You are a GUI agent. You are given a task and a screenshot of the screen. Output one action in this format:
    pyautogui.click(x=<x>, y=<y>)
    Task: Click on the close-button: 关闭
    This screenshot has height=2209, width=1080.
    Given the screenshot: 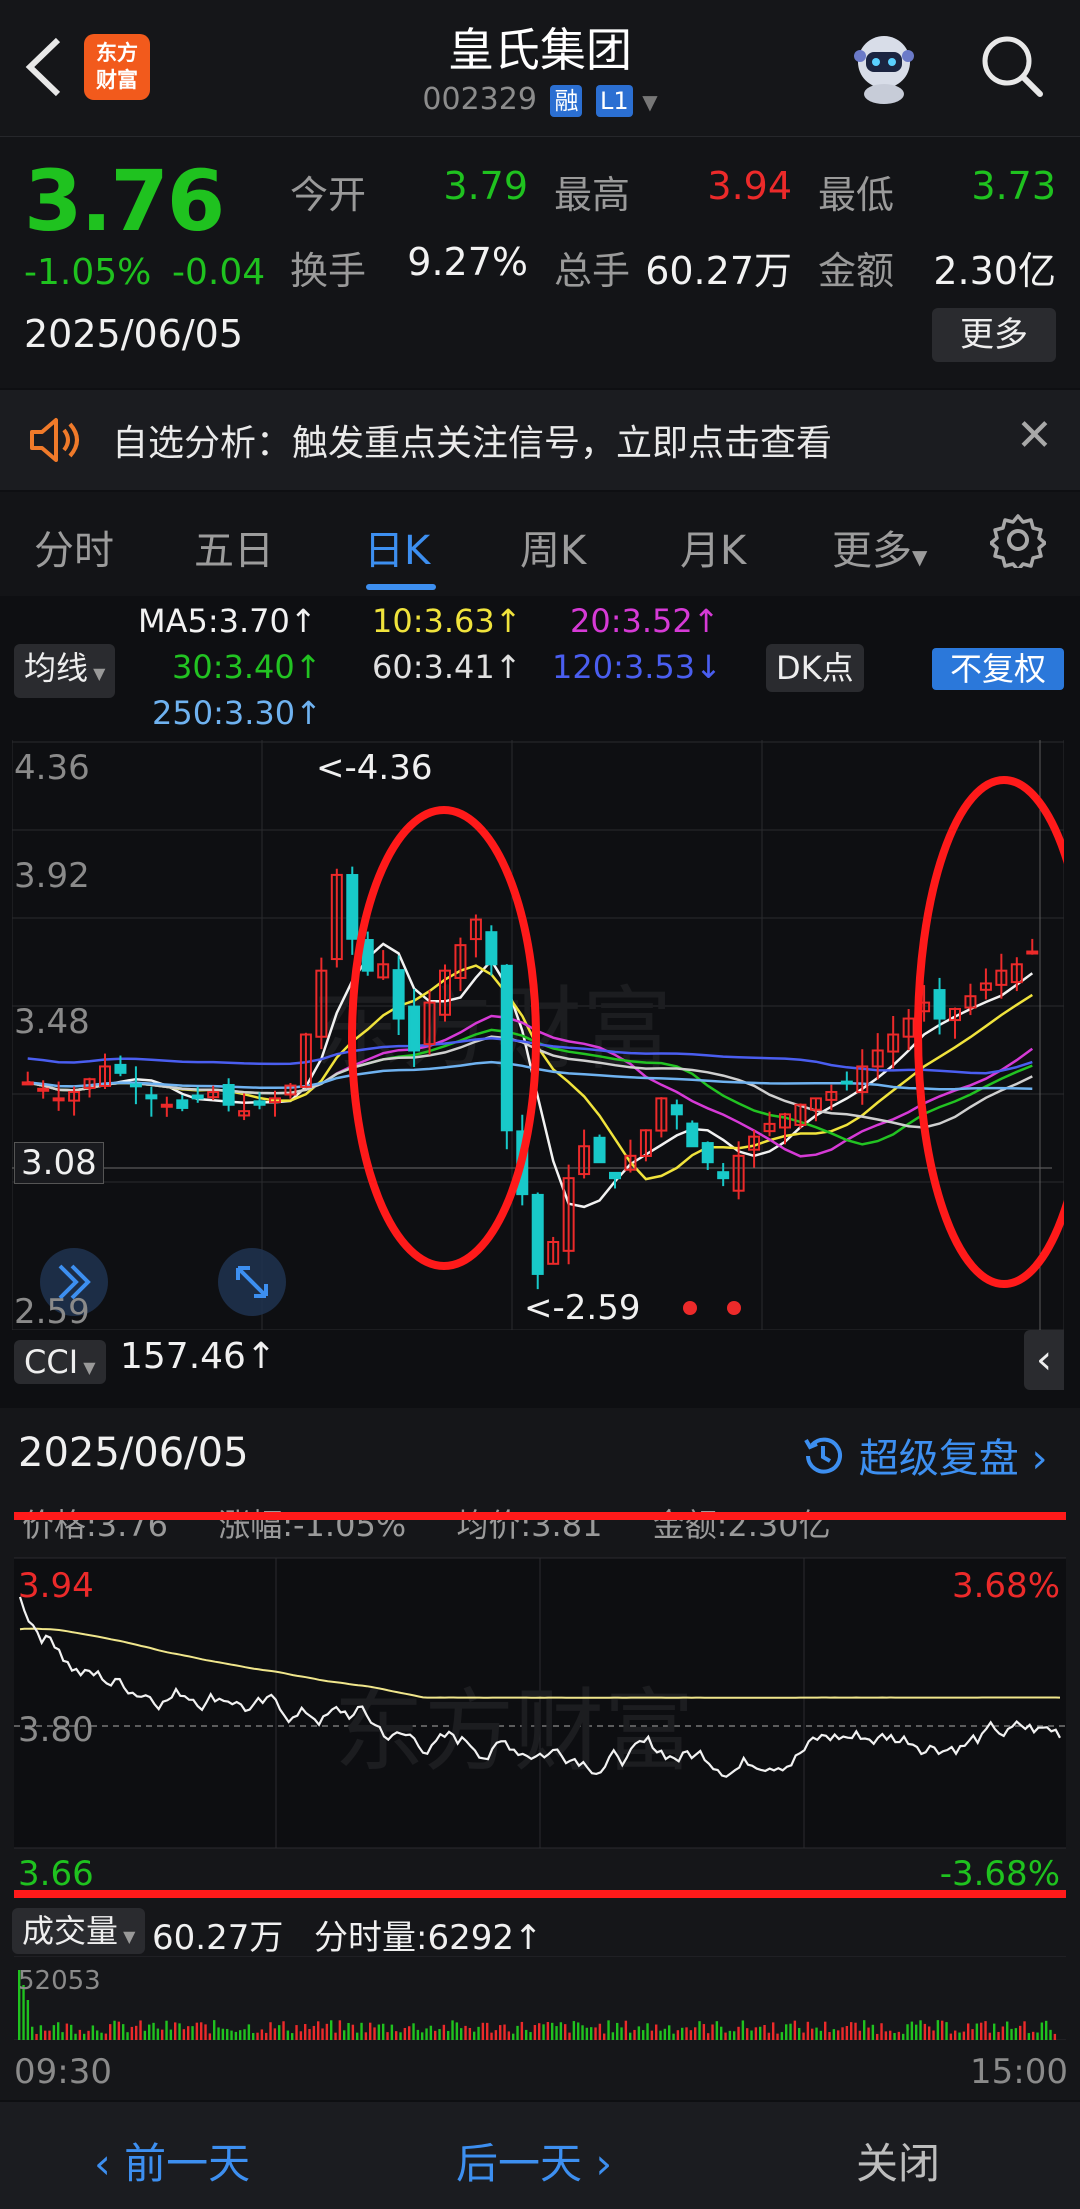 What is the action you would take?
    pyautogui.click(x=898, y=2160)
    